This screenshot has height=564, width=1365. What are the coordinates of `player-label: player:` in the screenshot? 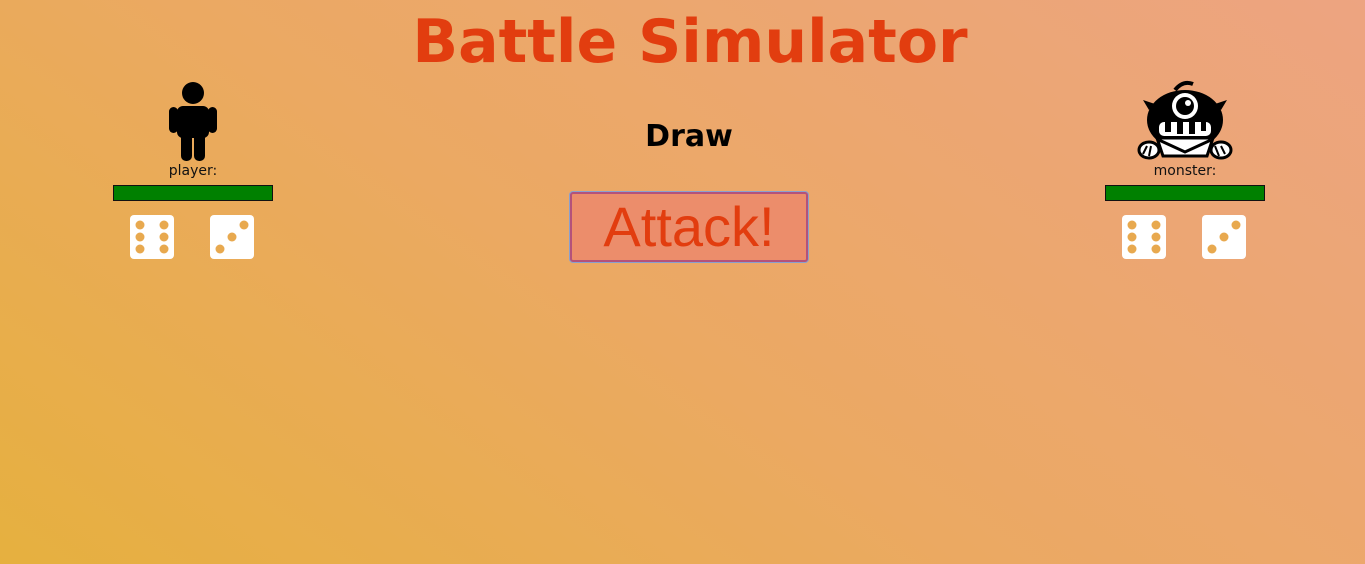 It's located at (193, 171).